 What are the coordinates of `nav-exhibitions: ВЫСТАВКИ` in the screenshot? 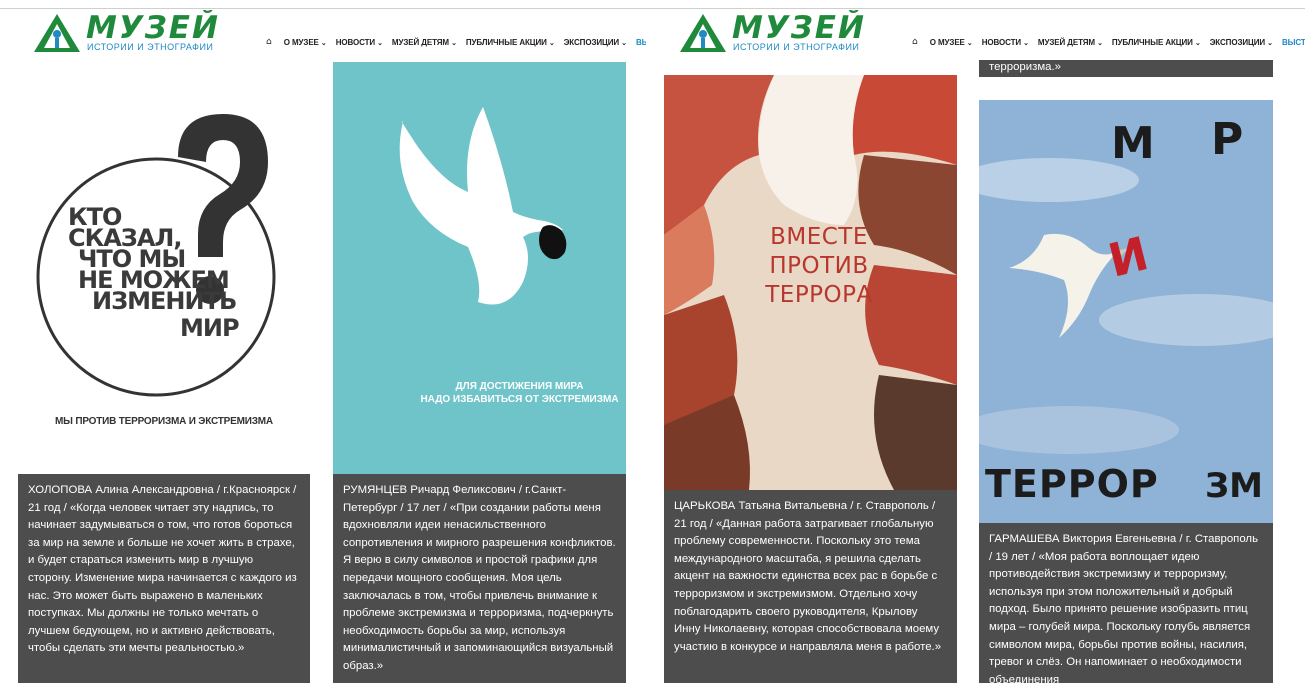 It's located at (1293, 42).